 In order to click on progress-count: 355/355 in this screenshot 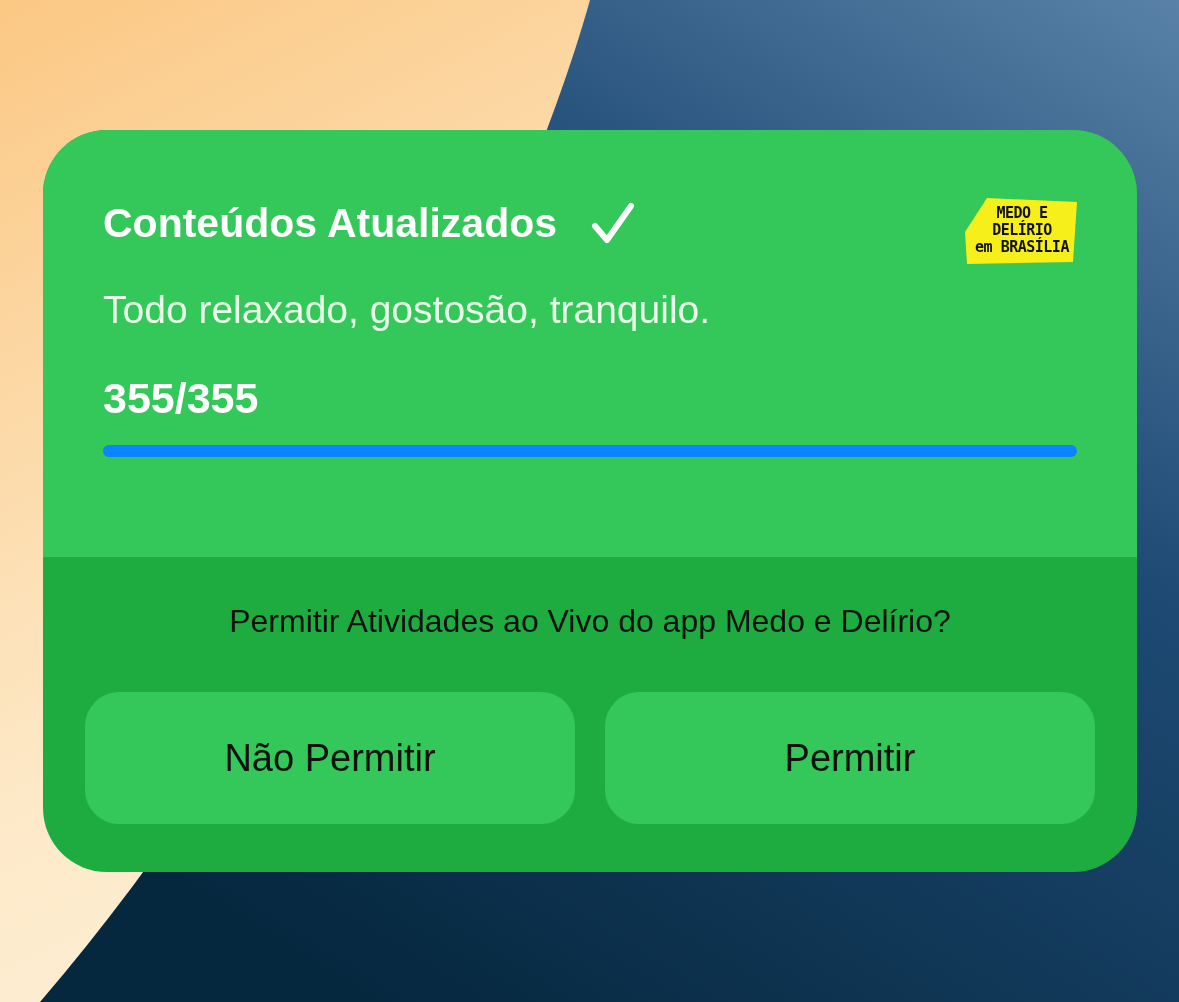, I will do `click(181, 398)`.